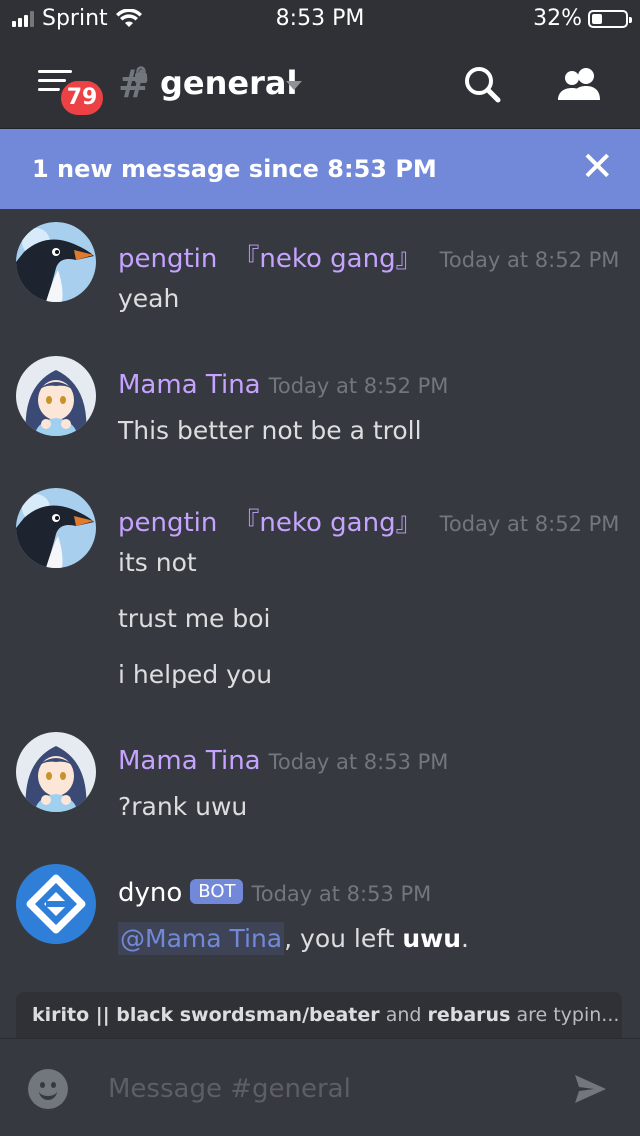 This screenshot has width=640, height=1136. I want to click on new-message-bar: 1 new message since 8:53 PM ✕, so click(320, 169).